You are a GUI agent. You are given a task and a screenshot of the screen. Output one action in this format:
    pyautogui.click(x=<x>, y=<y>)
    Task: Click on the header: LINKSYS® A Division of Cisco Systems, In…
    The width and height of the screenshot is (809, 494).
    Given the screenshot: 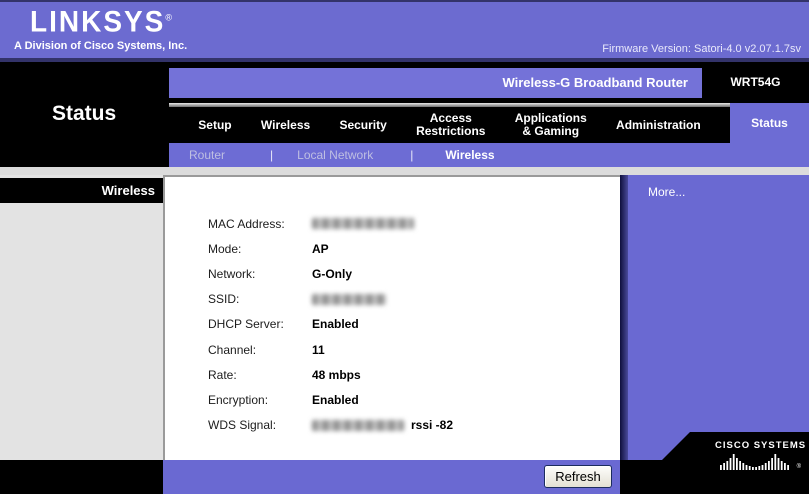 What is the action you would take?
    pyautogui.click(x=404, y=29)
    